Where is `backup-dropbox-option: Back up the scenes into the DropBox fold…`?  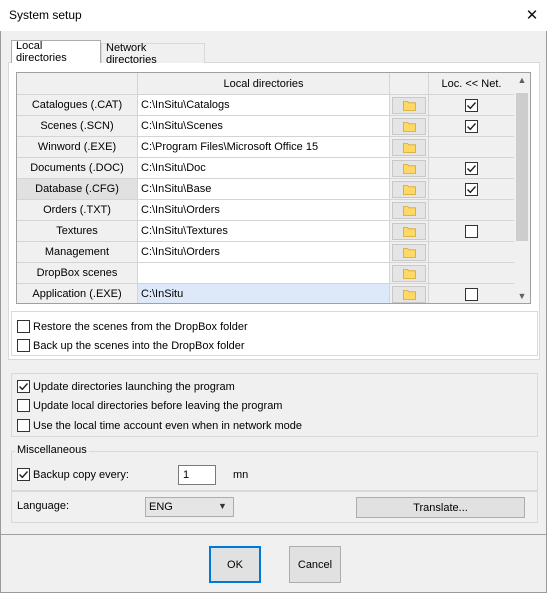 backup-dropbox-option: Back up the scenes into the DropBox fold… is located at coordinates (131, 345).